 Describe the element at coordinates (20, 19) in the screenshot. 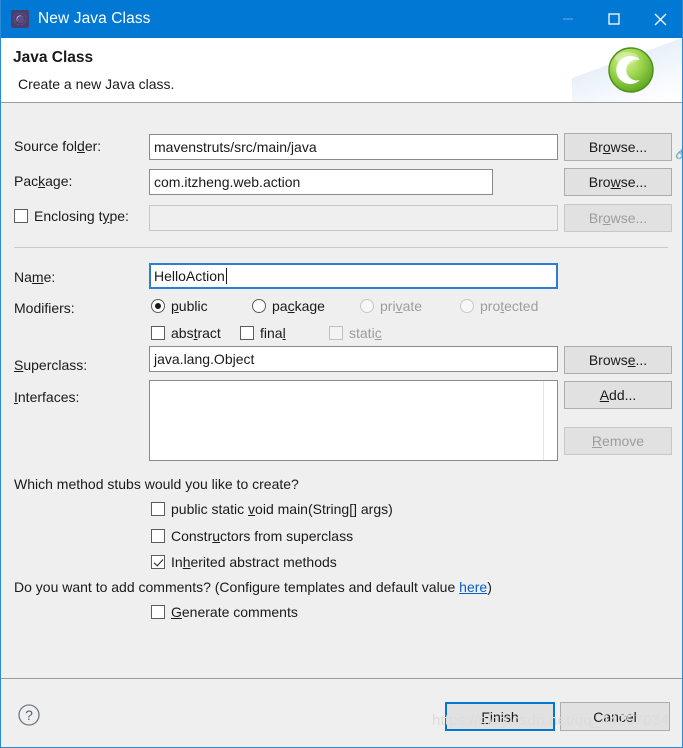

I see `eclipse-icon` at that location.